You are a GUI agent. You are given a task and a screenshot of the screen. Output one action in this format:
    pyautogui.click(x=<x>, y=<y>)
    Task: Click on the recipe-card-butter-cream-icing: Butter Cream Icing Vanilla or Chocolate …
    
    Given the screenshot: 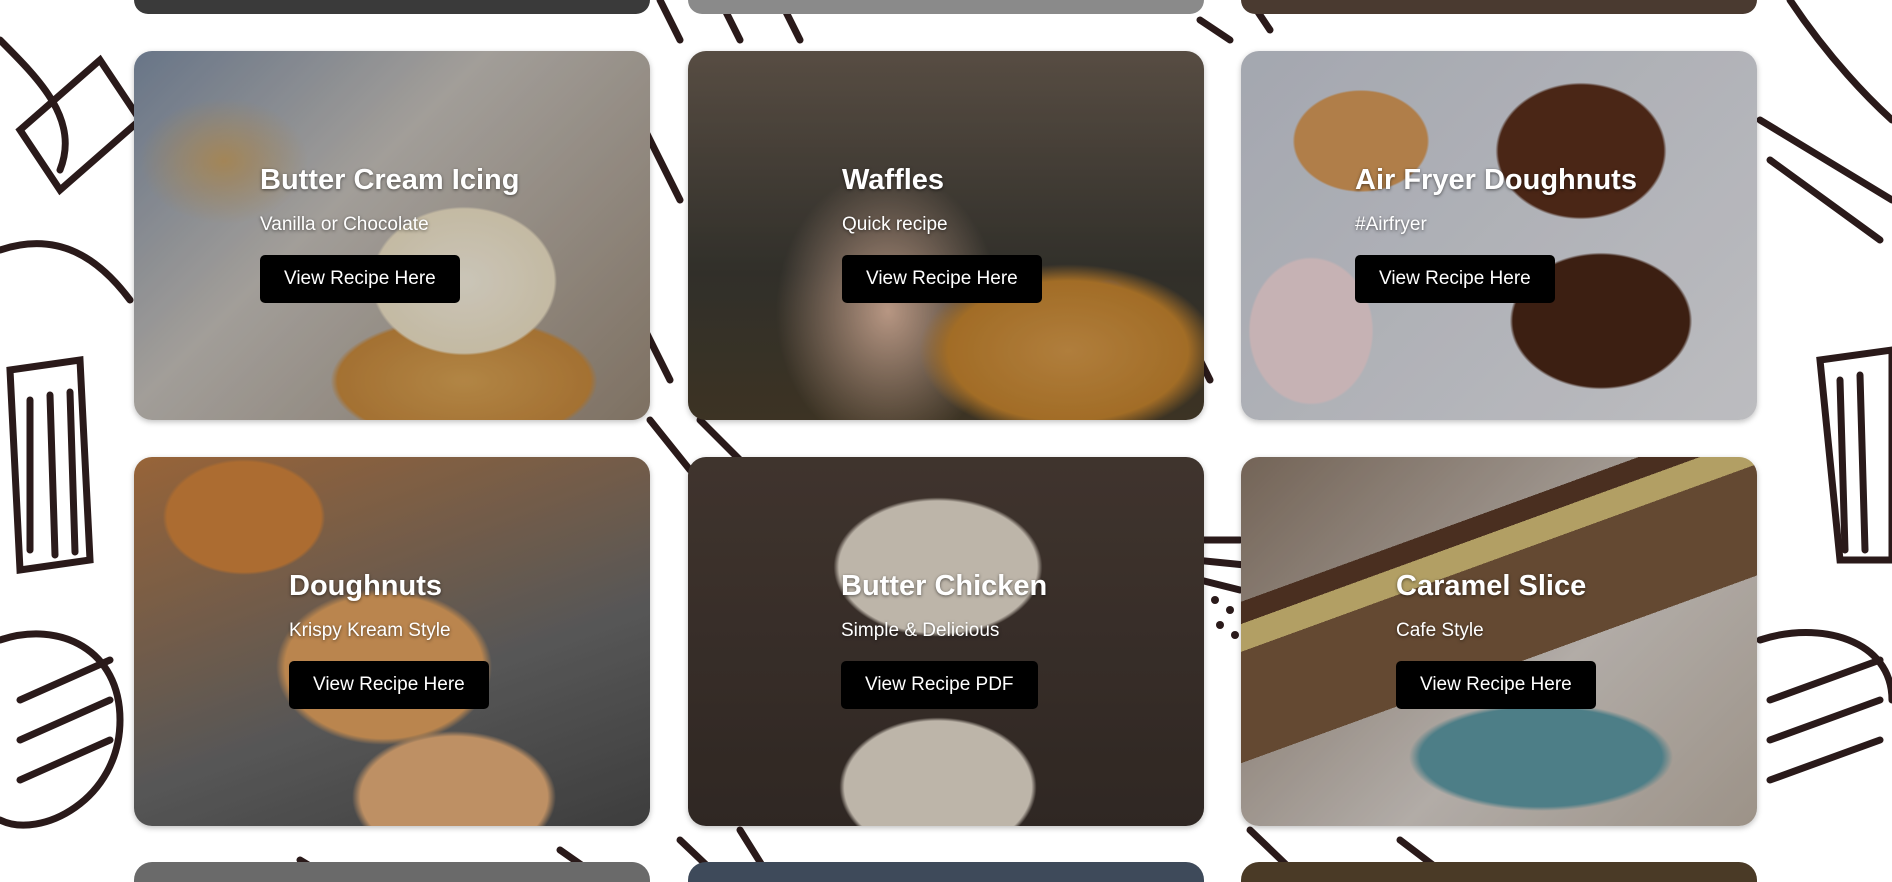 What is the action you would take?
    pyautogui.click(x=392, y=235)
    